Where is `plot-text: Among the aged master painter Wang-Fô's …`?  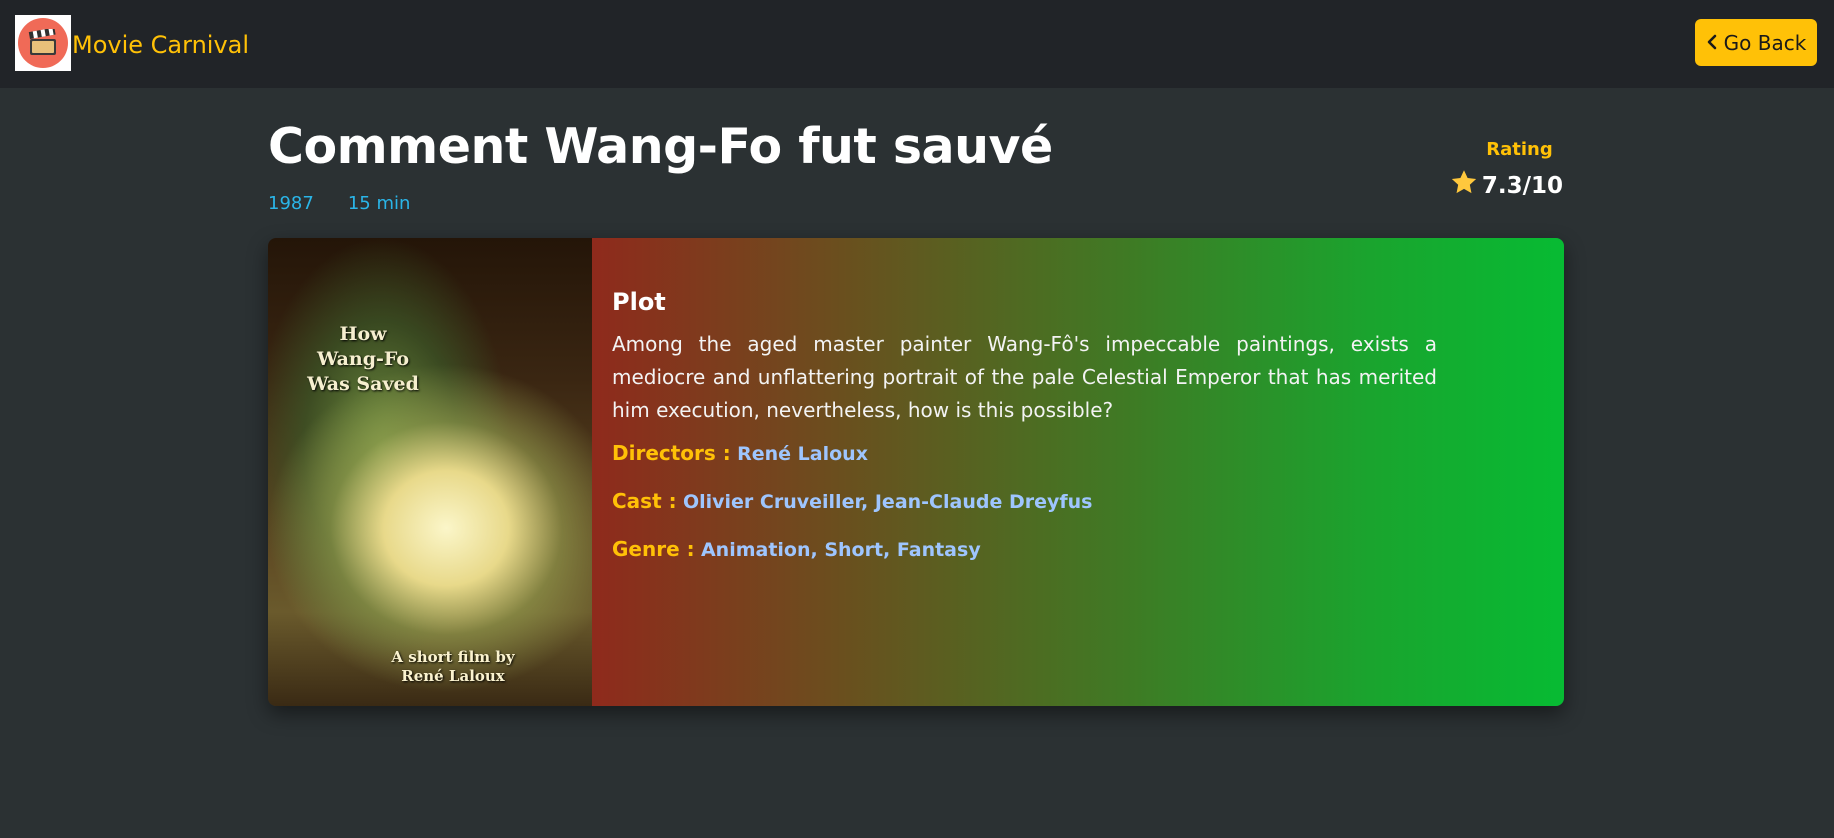
plot-text: Among the aged master painter Wang-Fô's … is located at coordinates (1024, 377).